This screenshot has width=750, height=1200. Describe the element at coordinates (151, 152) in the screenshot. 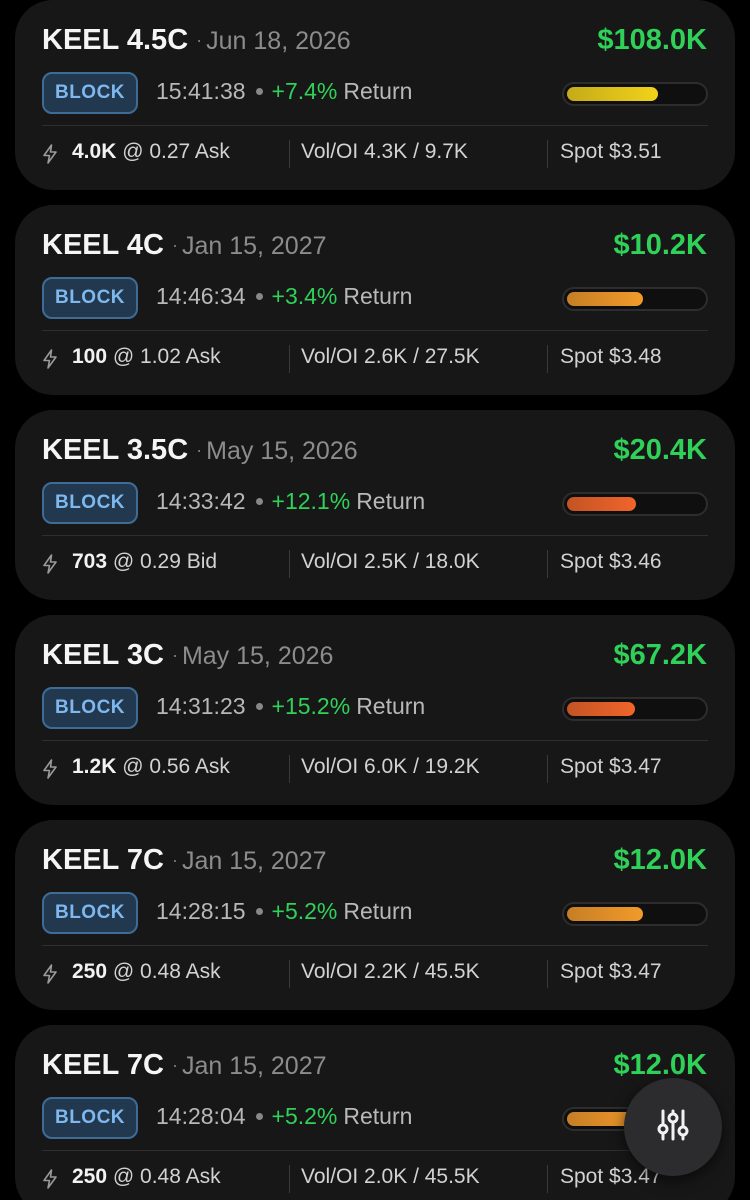

I see `trade-size: 4.0K @ 0.27 Ask` at that location.